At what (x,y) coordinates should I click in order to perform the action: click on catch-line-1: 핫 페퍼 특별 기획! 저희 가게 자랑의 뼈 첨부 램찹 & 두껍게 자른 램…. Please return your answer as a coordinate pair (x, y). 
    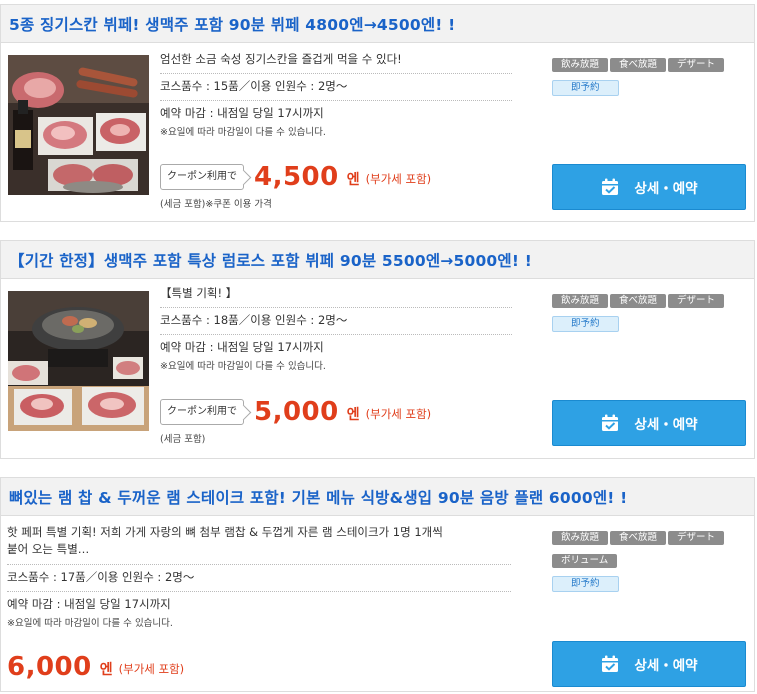
    Looking at the image, I should click on (225, 532).